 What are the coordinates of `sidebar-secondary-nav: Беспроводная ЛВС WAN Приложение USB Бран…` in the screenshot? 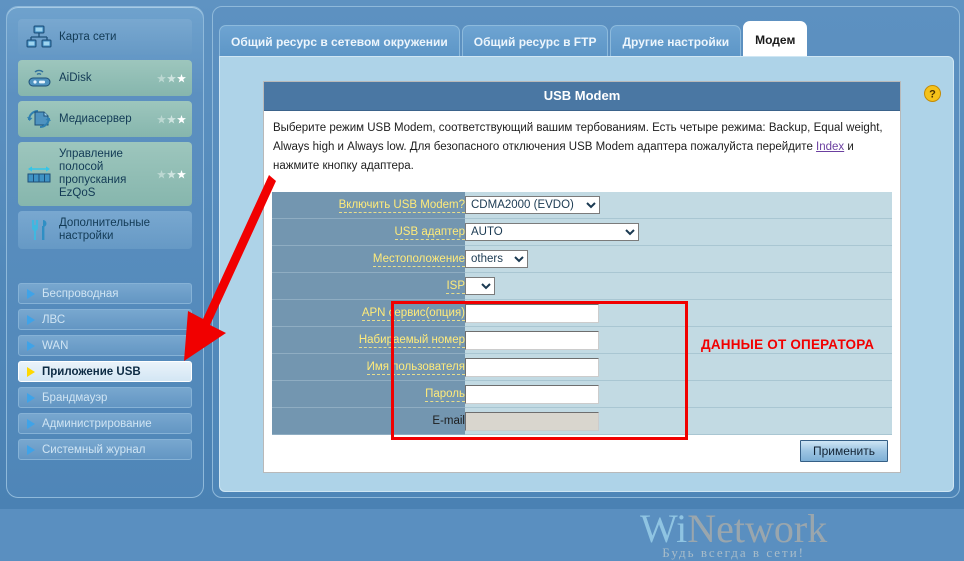 It's located at (105, 374).